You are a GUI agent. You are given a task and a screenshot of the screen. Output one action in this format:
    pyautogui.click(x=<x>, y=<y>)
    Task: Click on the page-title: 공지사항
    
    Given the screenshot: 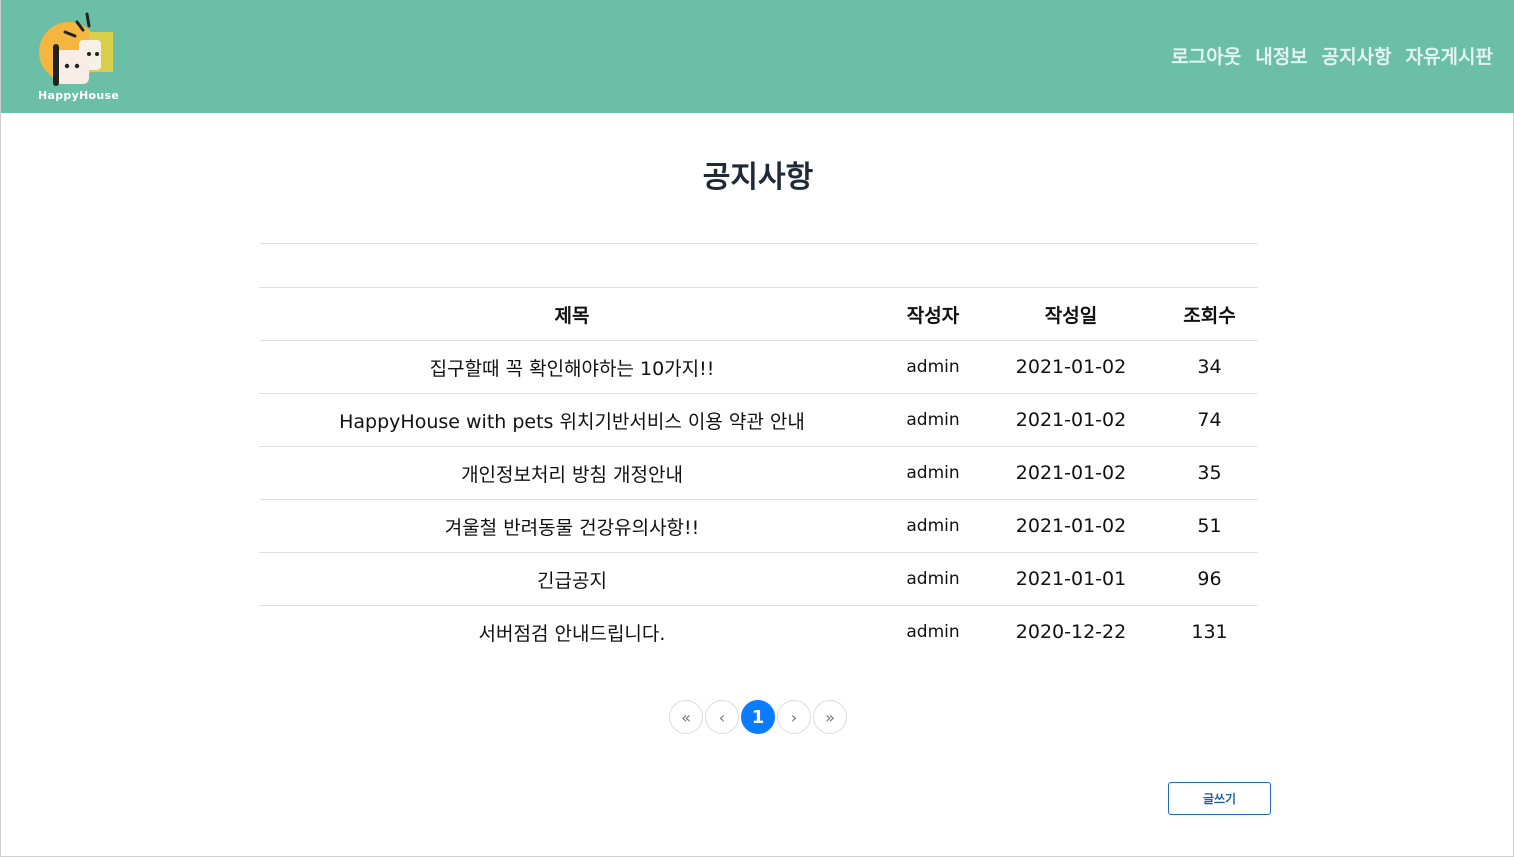 What is the action you would take?
    pyautogui.click(x=758, y=177)
    